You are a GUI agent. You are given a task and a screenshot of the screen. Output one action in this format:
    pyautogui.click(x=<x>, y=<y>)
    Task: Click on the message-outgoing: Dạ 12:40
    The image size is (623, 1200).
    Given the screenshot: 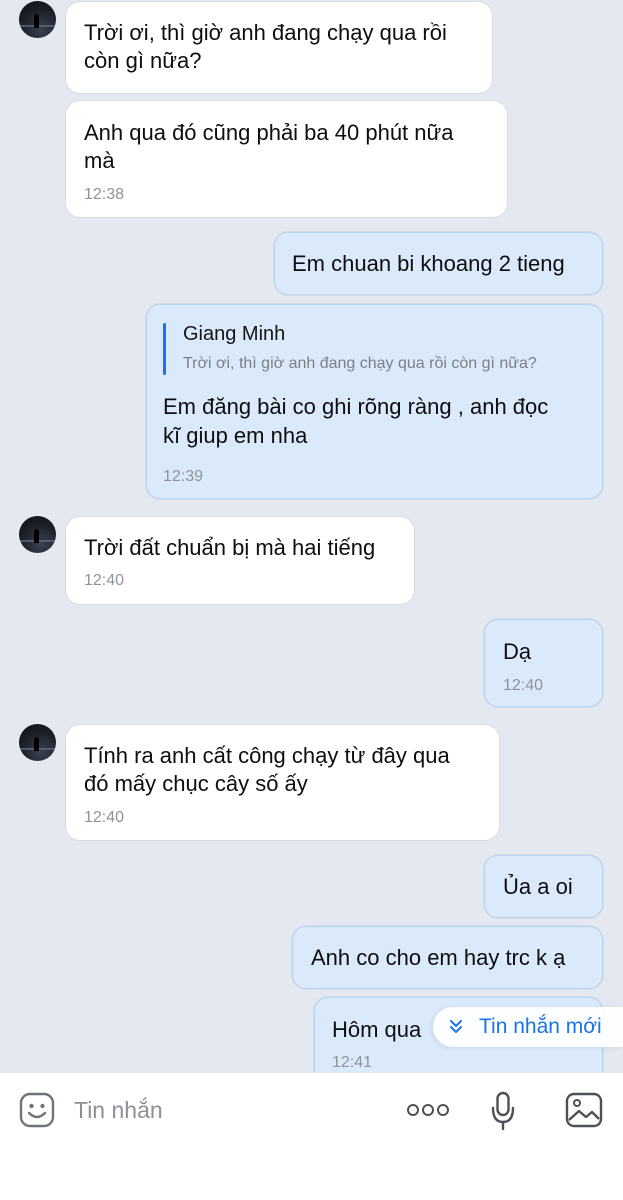 What is the action you would take?
    pyautogui.click(x=543, y=663)
    